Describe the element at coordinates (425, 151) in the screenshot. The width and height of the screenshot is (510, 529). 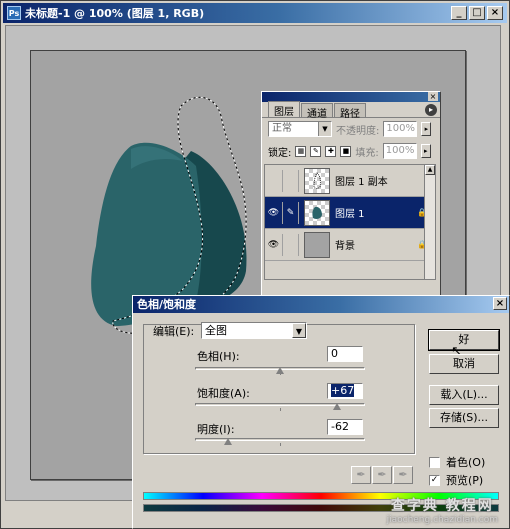
I see `fill-arrow-icon: ▸` at that location.